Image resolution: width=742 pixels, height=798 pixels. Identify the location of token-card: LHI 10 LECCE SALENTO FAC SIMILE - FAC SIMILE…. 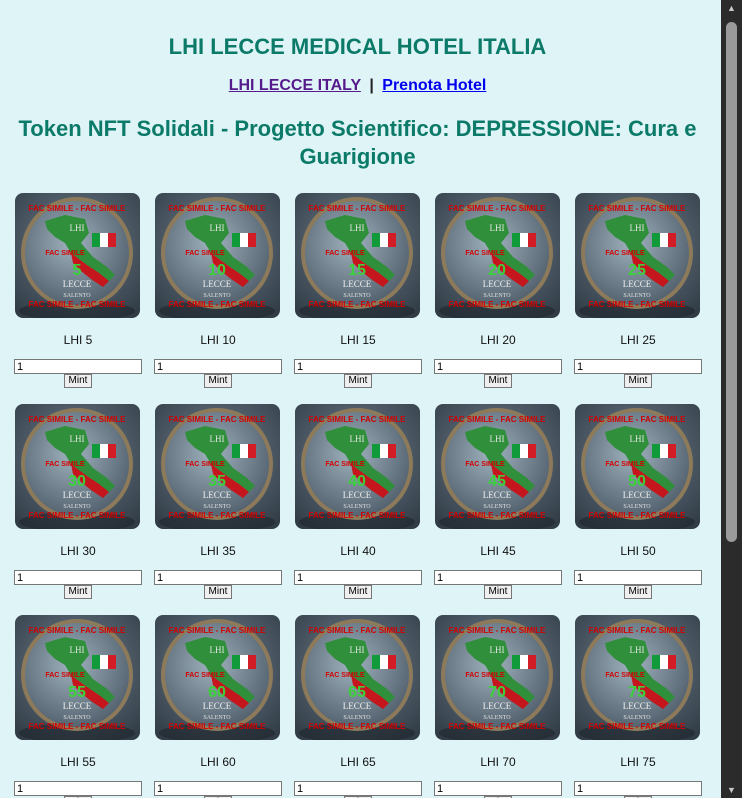
(218, 293).